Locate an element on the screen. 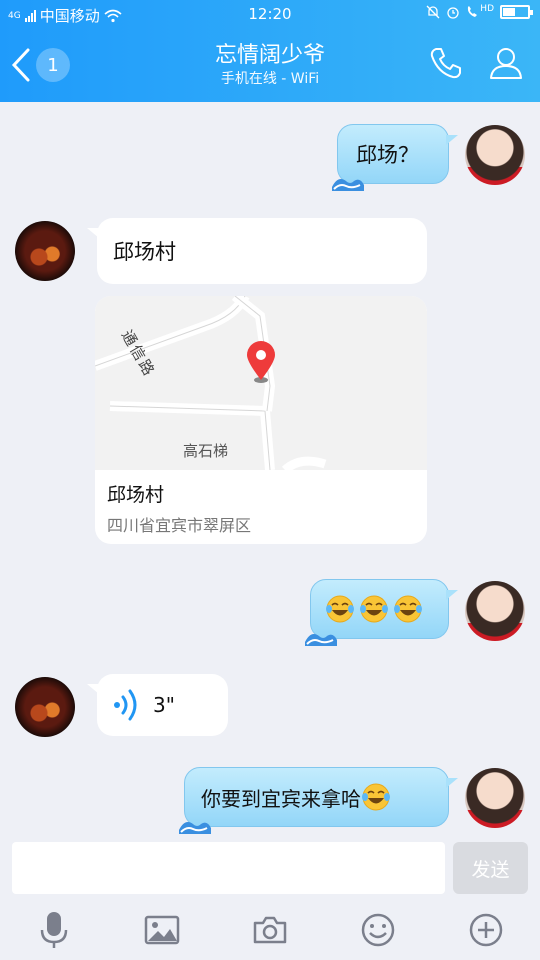 The height and width of the screenshot is (960, 540). map-place-label: 高石梯 is located at coordinates (206, 451).